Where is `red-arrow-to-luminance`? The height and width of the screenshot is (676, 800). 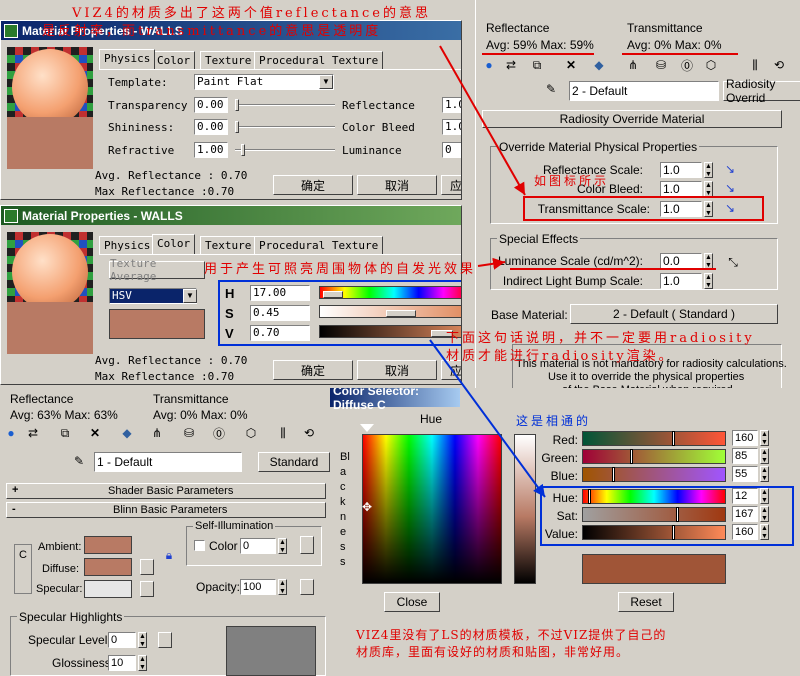 red-arrow-to-luminance is located at coordinates (491, 263).